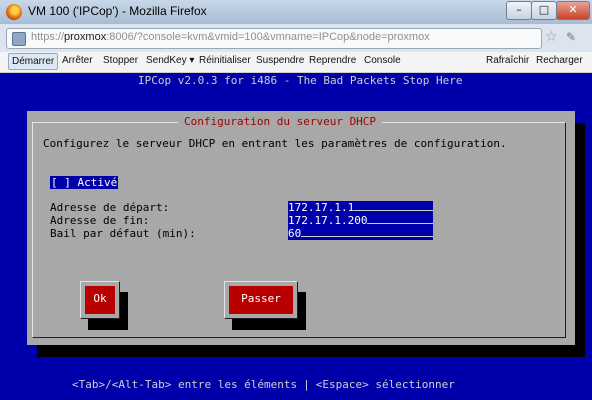 The width and height of the screenshot is (592, 400). I want to click on enable-checkbox: [ ] Activé, so click(84, 182).